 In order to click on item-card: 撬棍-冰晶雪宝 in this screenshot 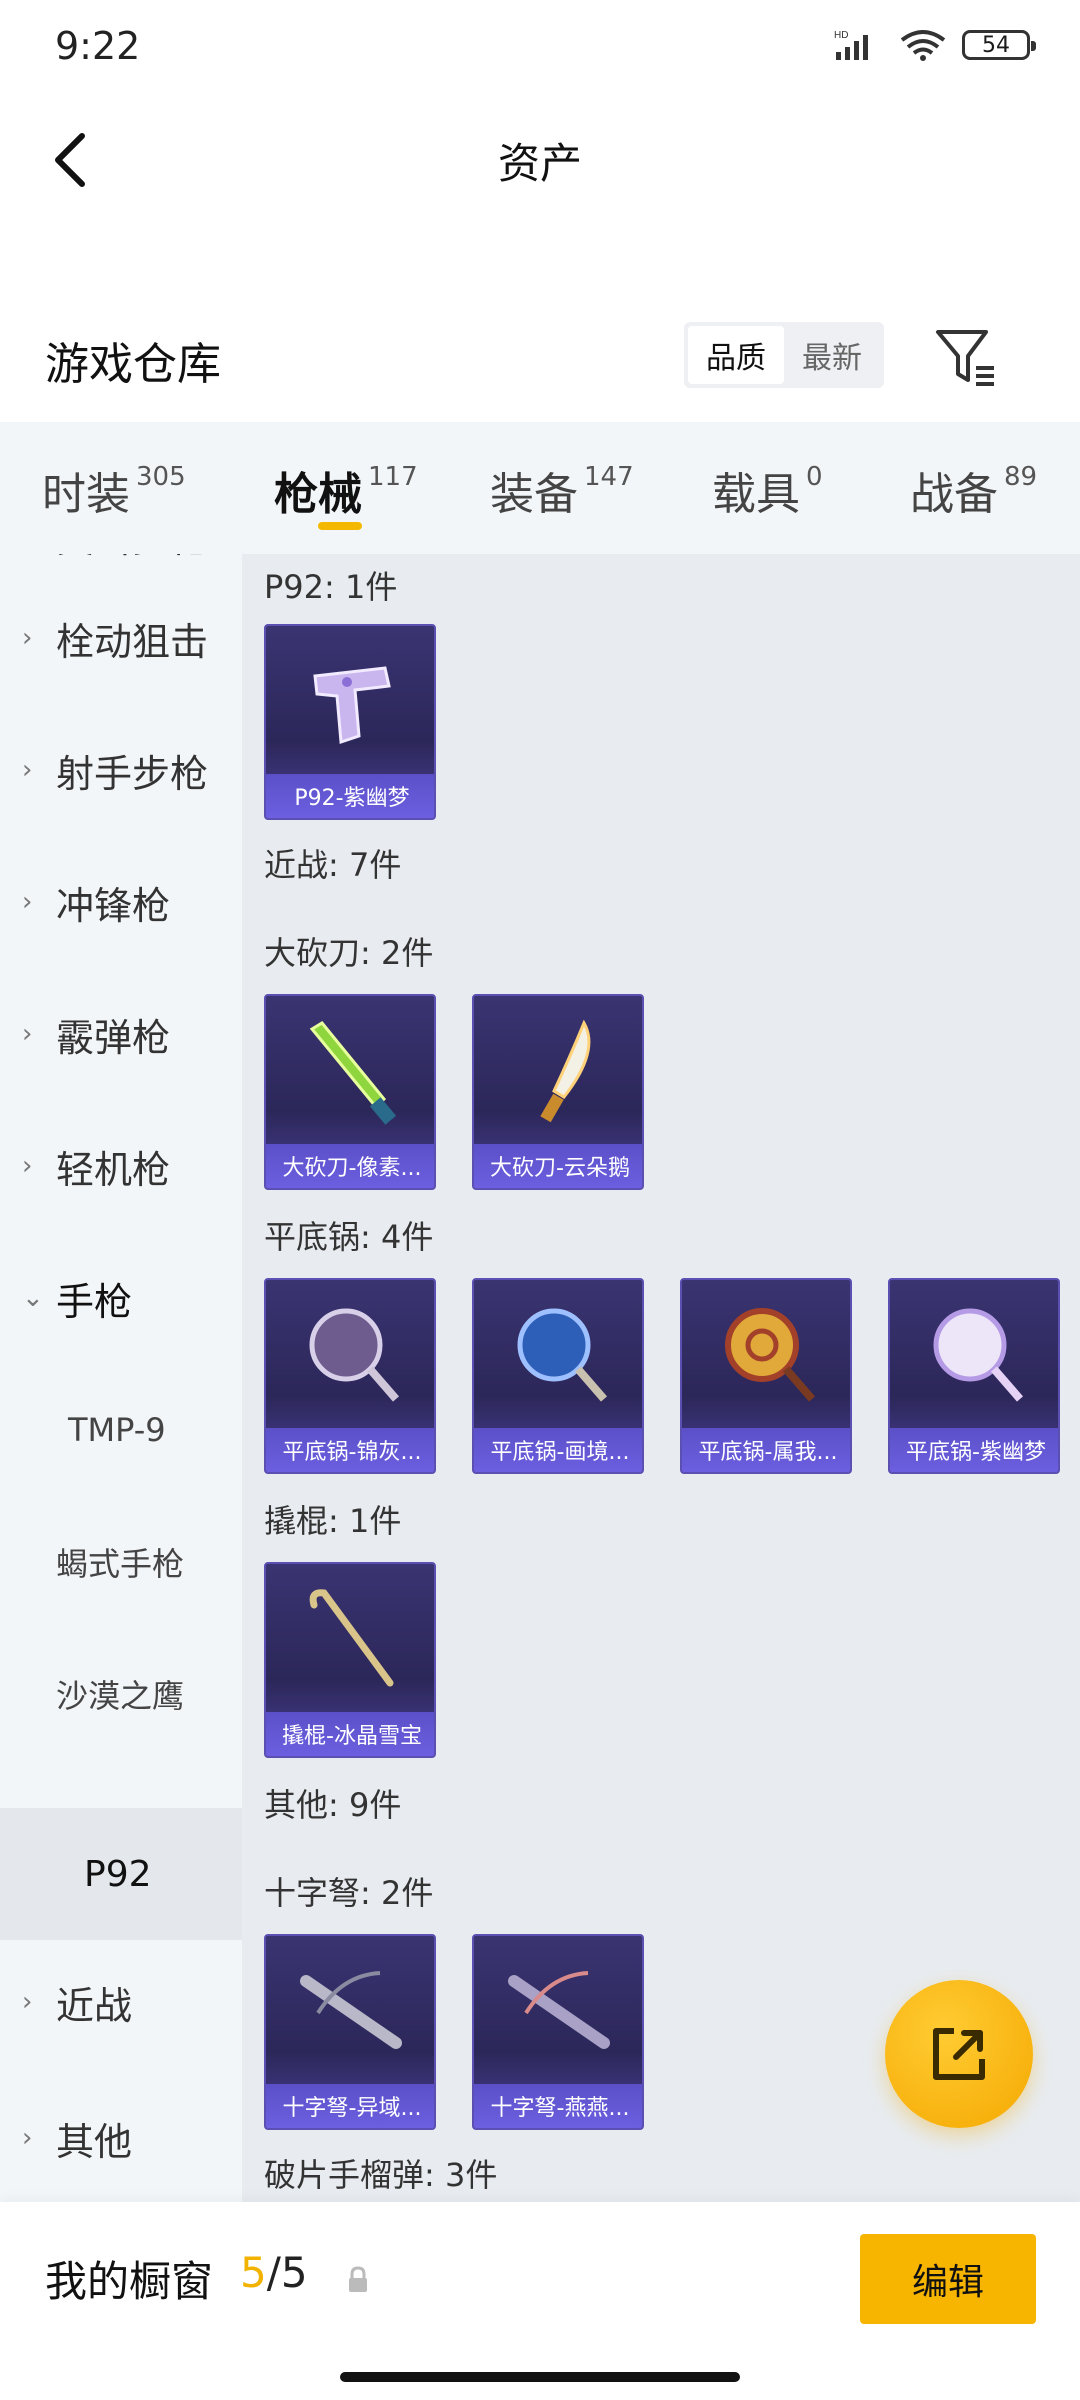, I will do `click(350, 1660)`.